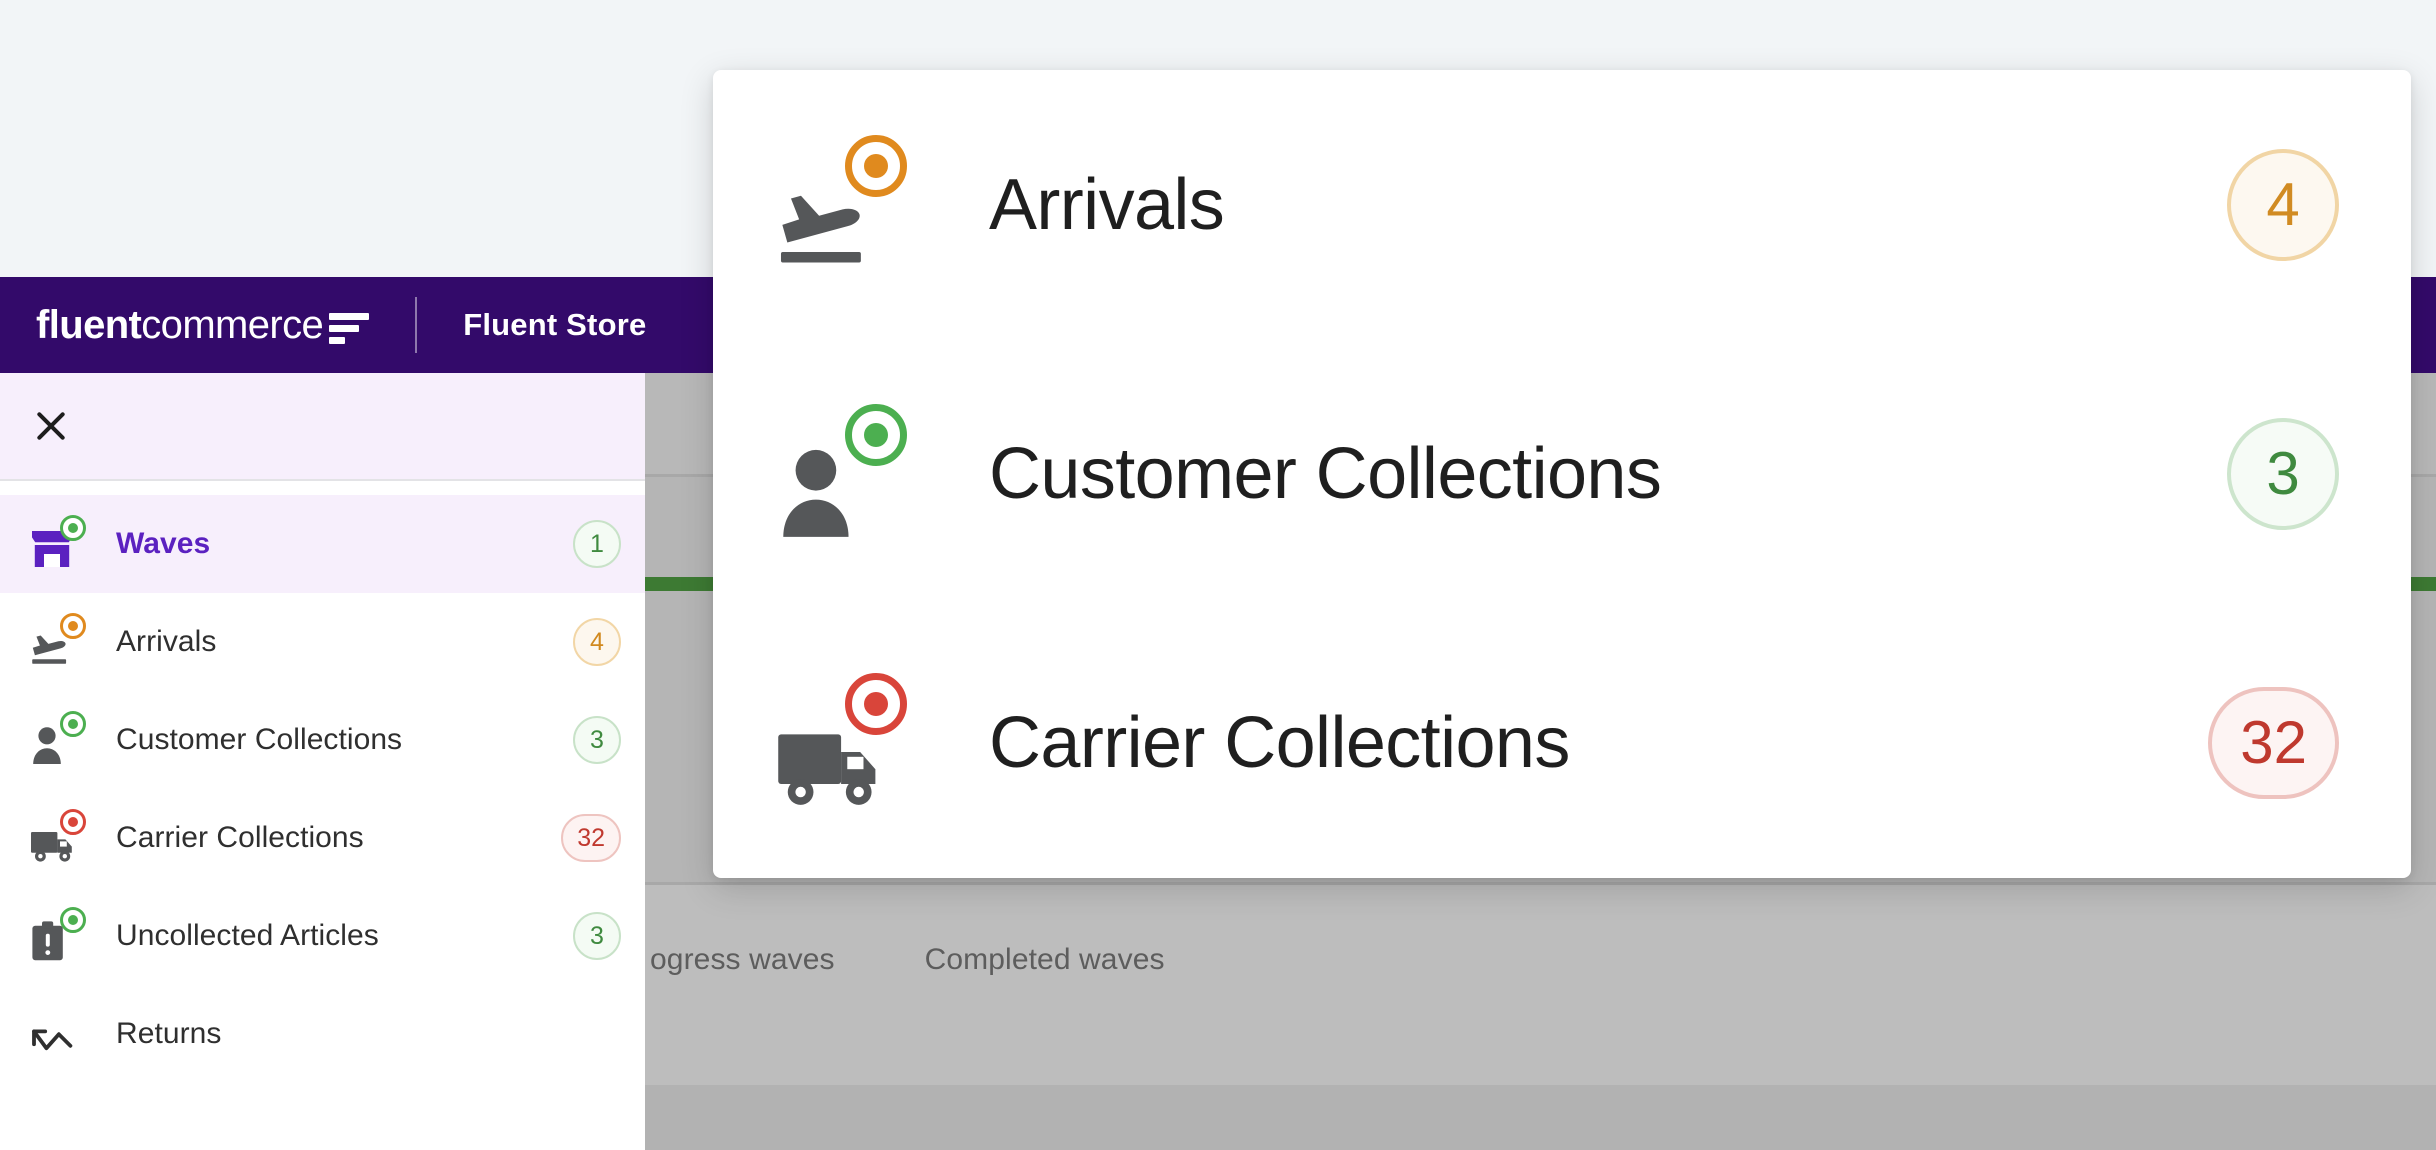  I want to click on sidebar-item-label: Returns, so click(169, 1033).